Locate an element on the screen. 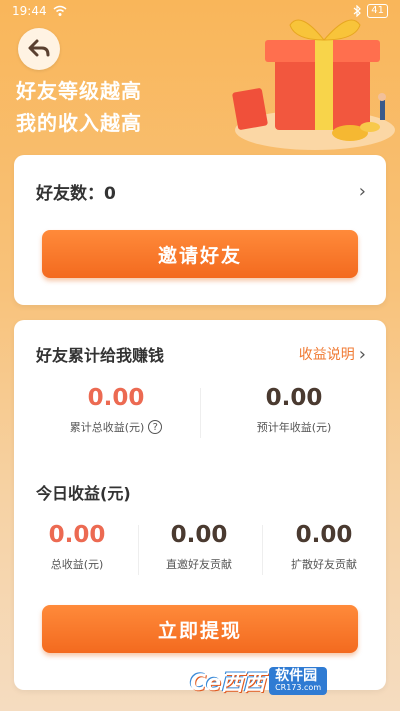 The image size is (400, 711). earnings-explanation-link: 收益说明 › is located at coordinates (332, 354).